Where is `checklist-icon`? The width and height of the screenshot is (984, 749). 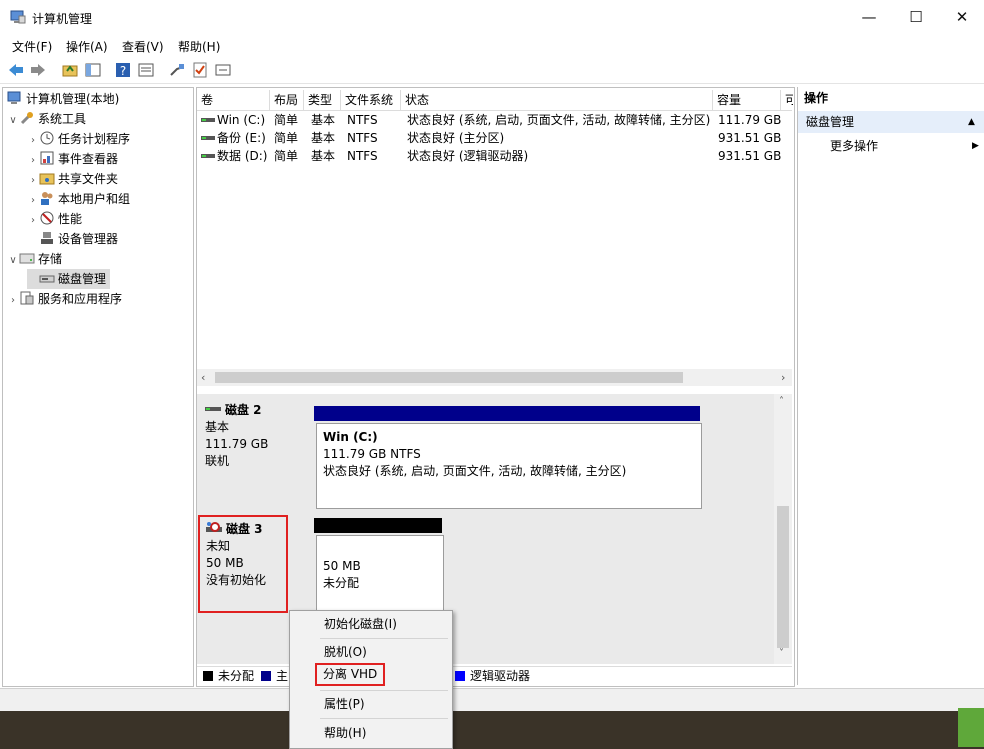
checklist-icon is located at coordinates (200, 70).